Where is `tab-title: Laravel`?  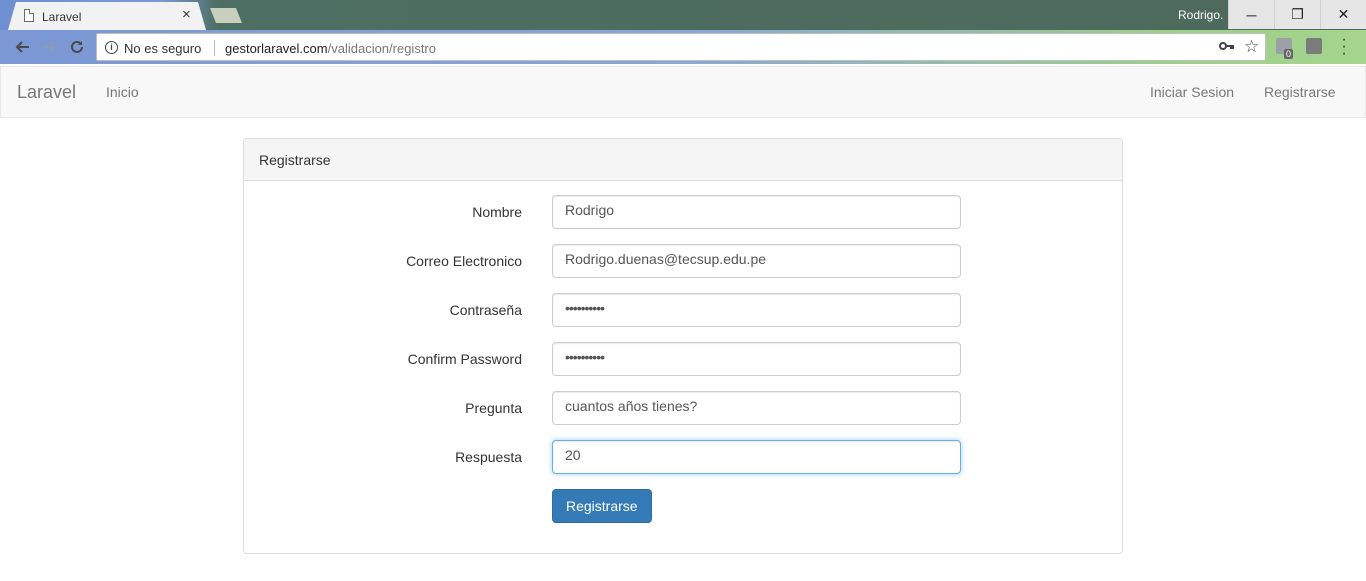
tab-title: Laravel is located at coordinates (62, 17).